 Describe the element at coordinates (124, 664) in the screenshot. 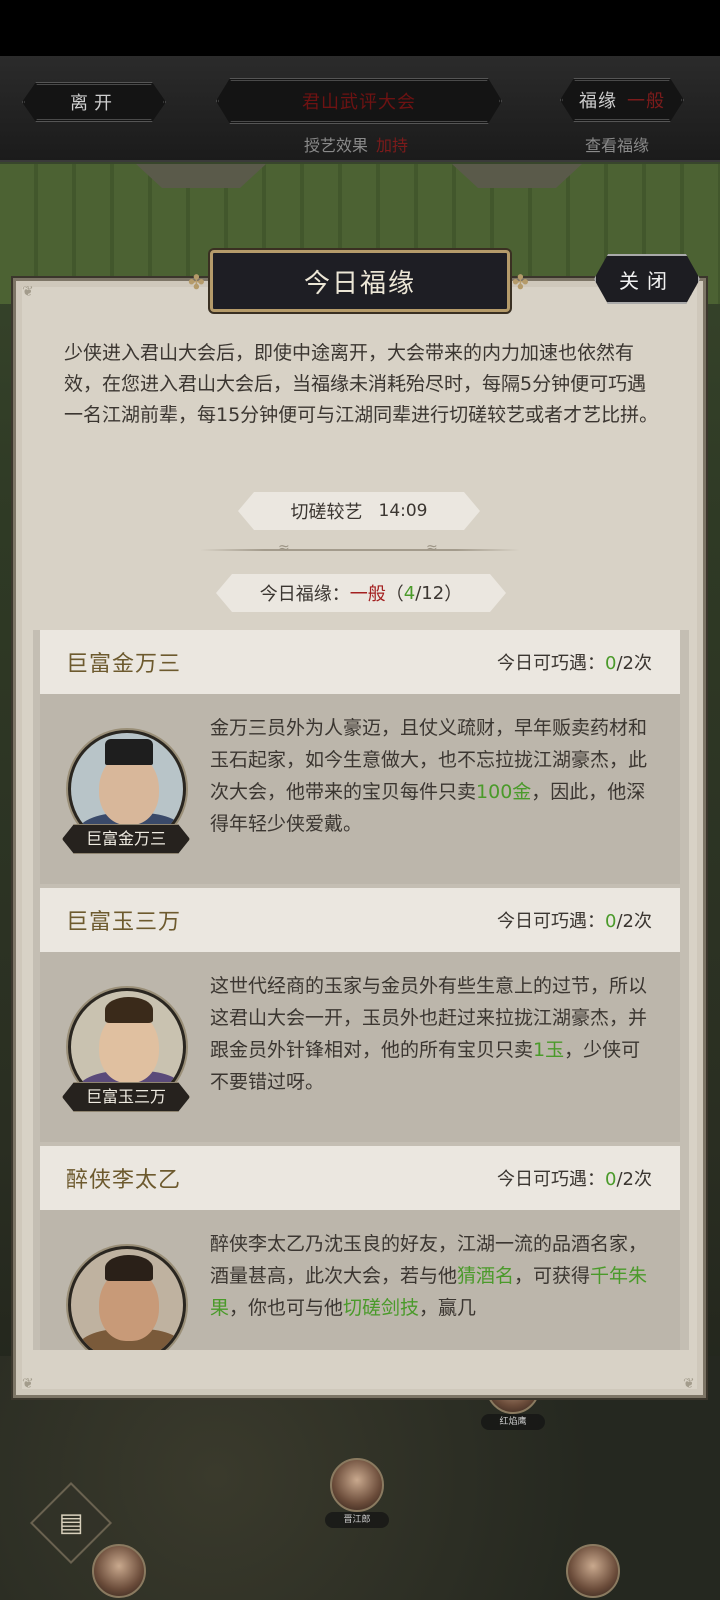

I see `card-name: 巨富金万三` at that location.